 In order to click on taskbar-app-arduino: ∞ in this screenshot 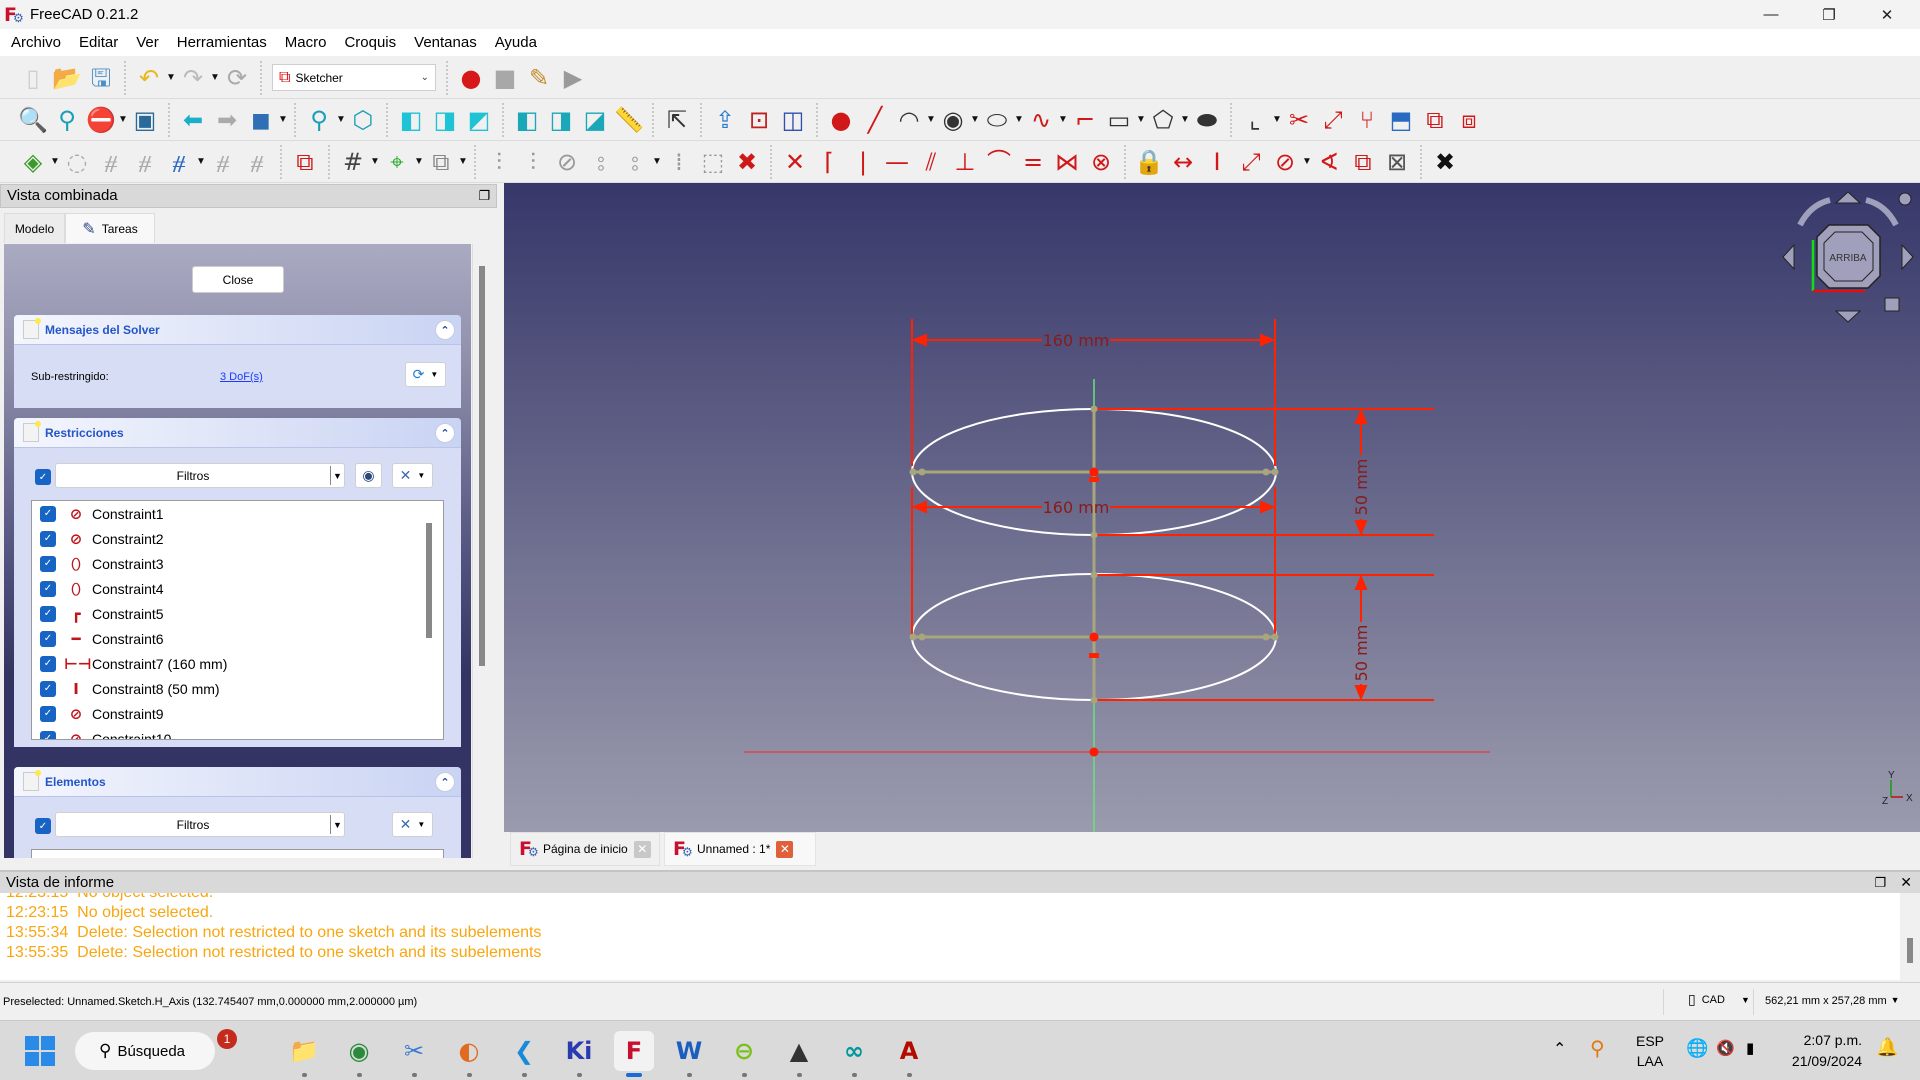, I will do `click(854, 1054)`.